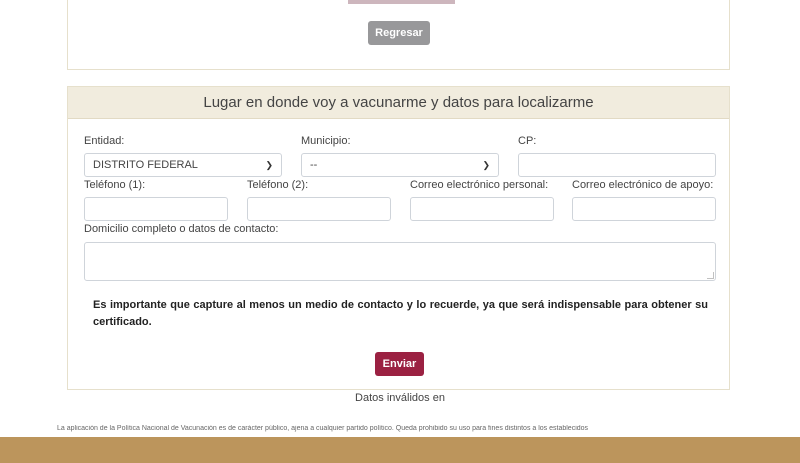 This screenshot has width=800, height=463. Describe the element at coordinates (644, 209) in the screenshot. I see `correo-apoyo-input` at that location.